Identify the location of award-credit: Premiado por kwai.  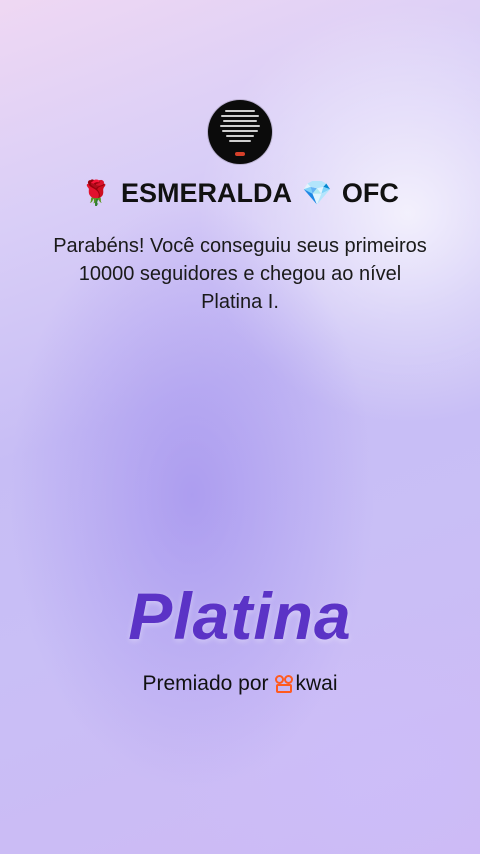
(240, 684).